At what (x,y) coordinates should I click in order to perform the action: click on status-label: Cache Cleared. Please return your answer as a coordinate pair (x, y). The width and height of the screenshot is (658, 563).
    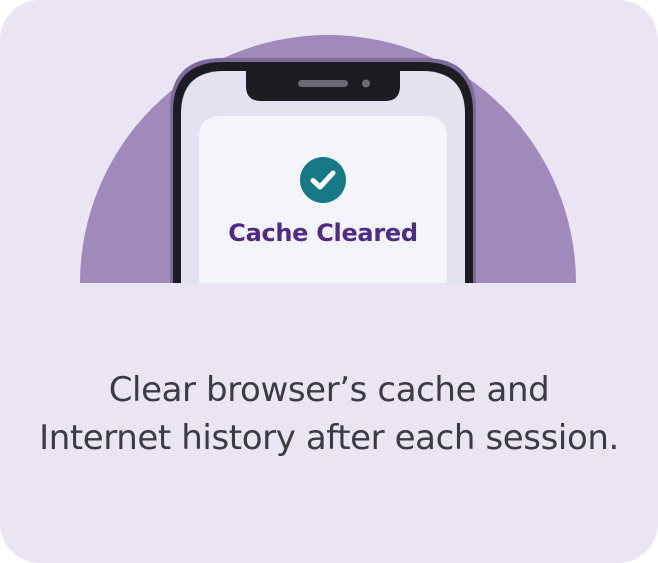
    Looking at the image, I should click on (323, 233).